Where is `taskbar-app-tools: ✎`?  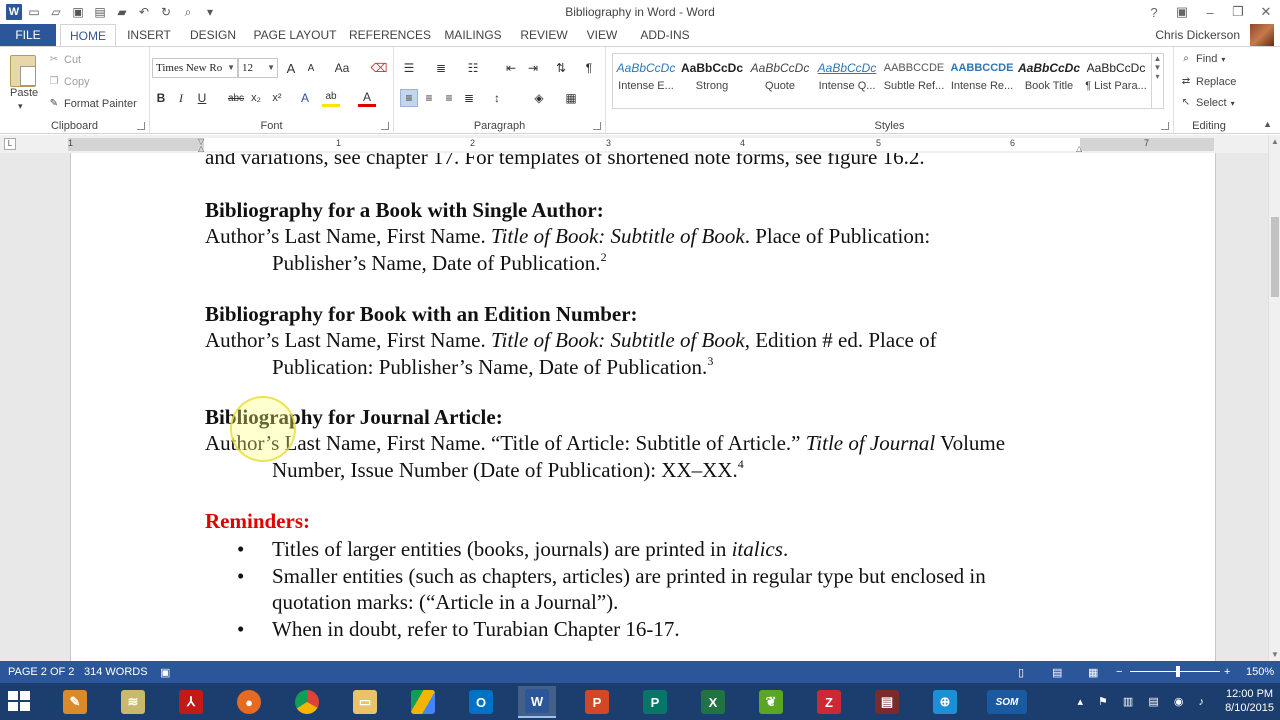
taskbar-app-tools: ✎ is located at coordinates (75, 702).